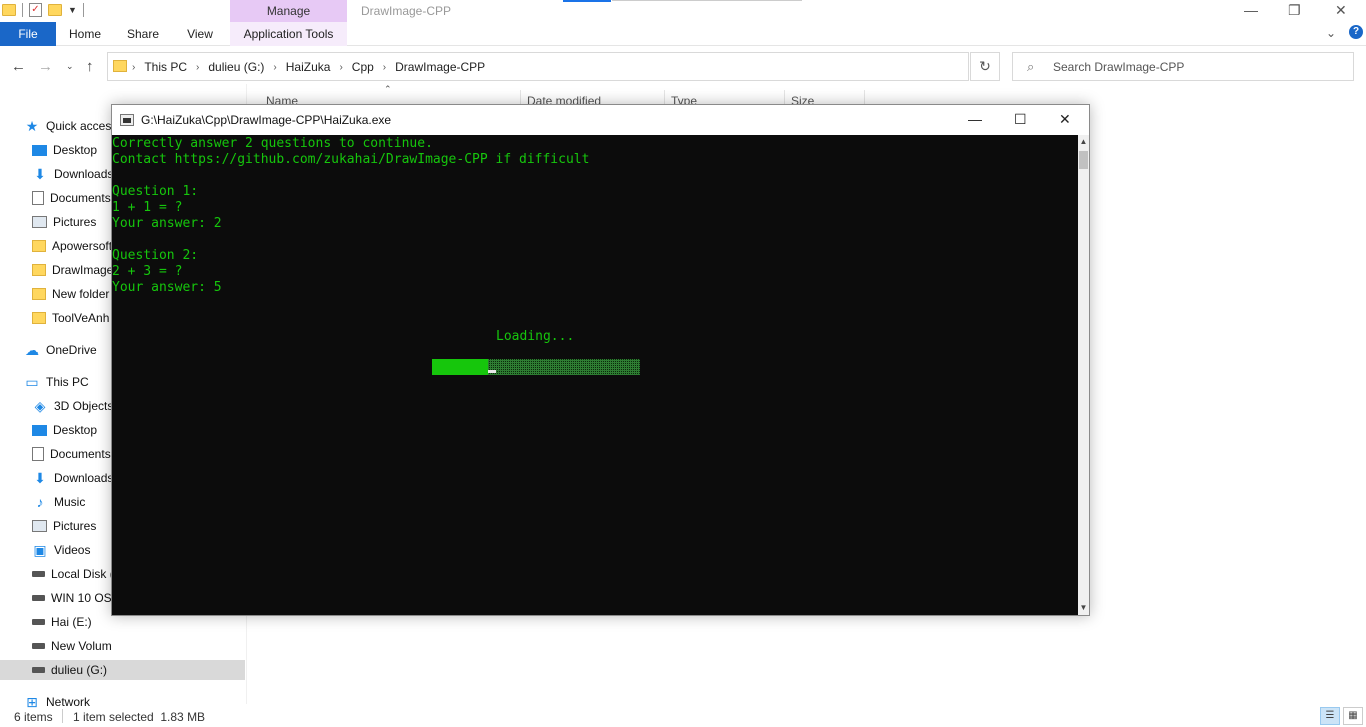  What do you see at coordinates (82, 246) in the screenshot?
I see `sidebar-item-label: Apowersoft` at bounding box center [82, 246].